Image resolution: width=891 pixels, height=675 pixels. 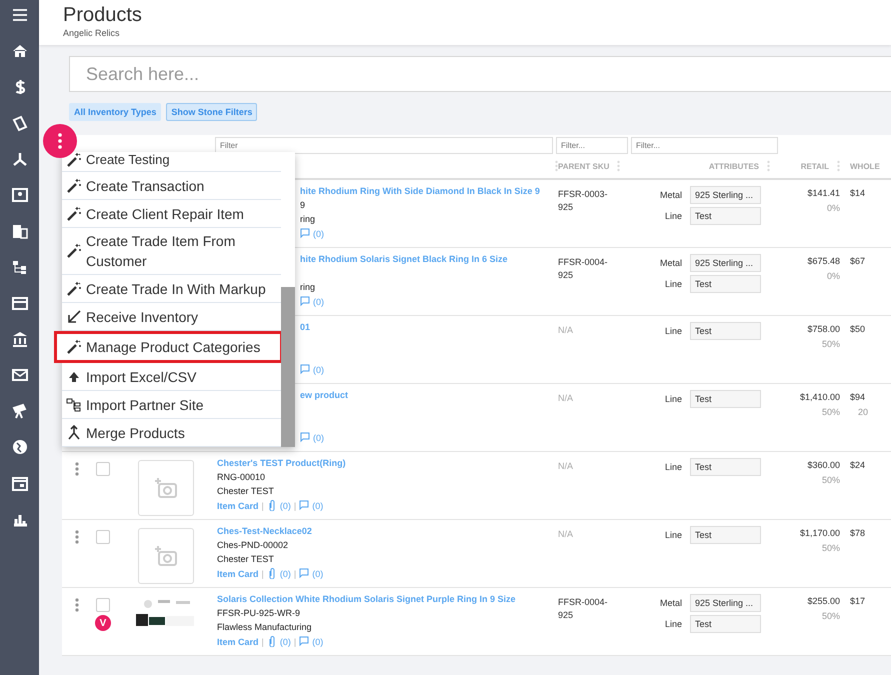 I want to click on menu-item: Manage Product Categories, so click(x=168, y=347).